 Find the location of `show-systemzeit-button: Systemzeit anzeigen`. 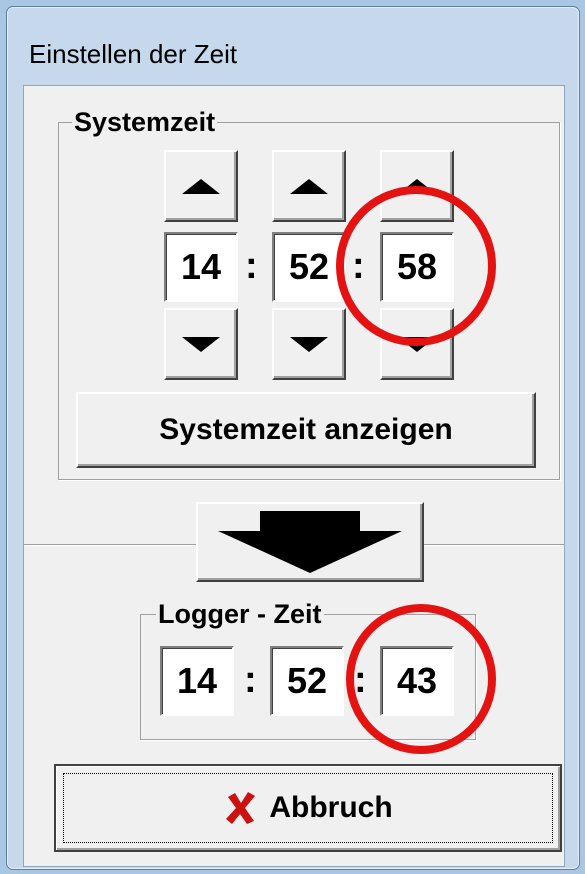

show-systemzeit-button: Systemzeit anzeigen is located at coordinates (306, 430).